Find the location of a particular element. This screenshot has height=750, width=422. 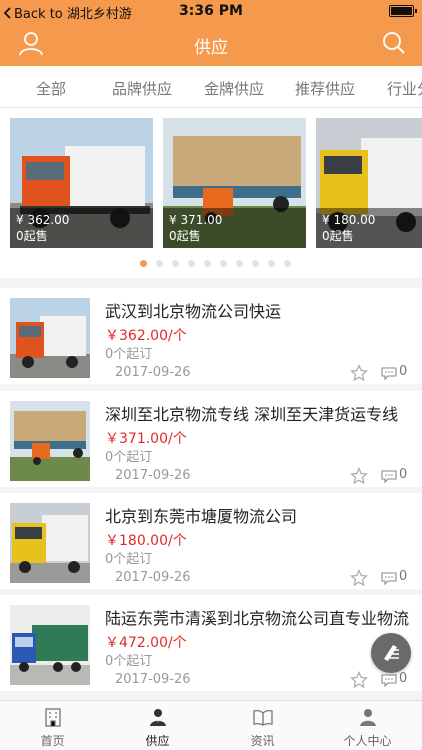

page-title: 供应 is located at coordinates (211, 48).